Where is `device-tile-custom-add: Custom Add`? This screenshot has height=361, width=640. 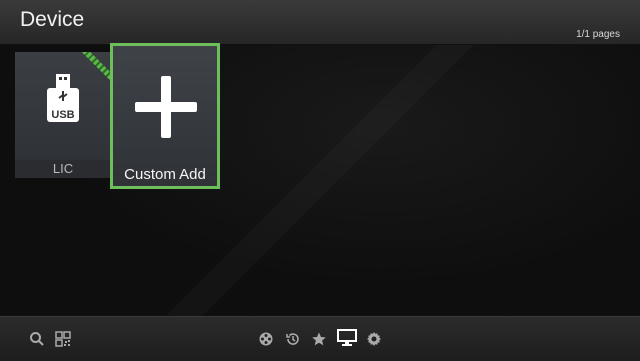
device-tile-custom-add: Custom Add is located at coordinates (165, 116).